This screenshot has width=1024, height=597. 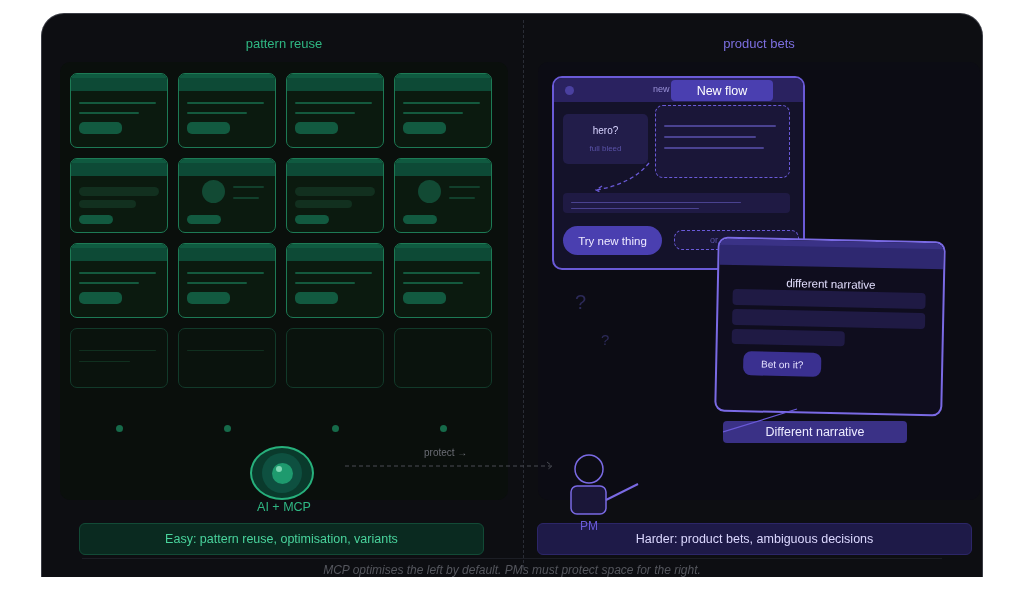 I want to click on bet-button: Bet on it?, so click(x=782, y=364).